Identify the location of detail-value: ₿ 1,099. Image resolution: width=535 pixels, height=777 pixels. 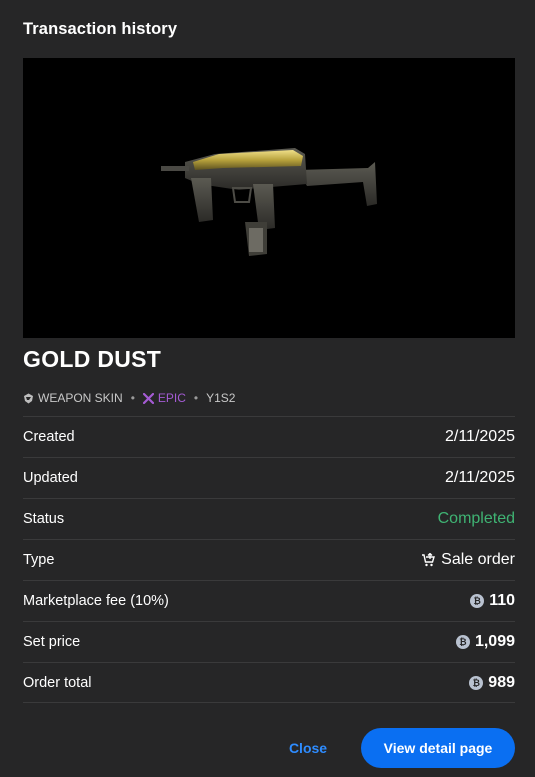
(485, 642).